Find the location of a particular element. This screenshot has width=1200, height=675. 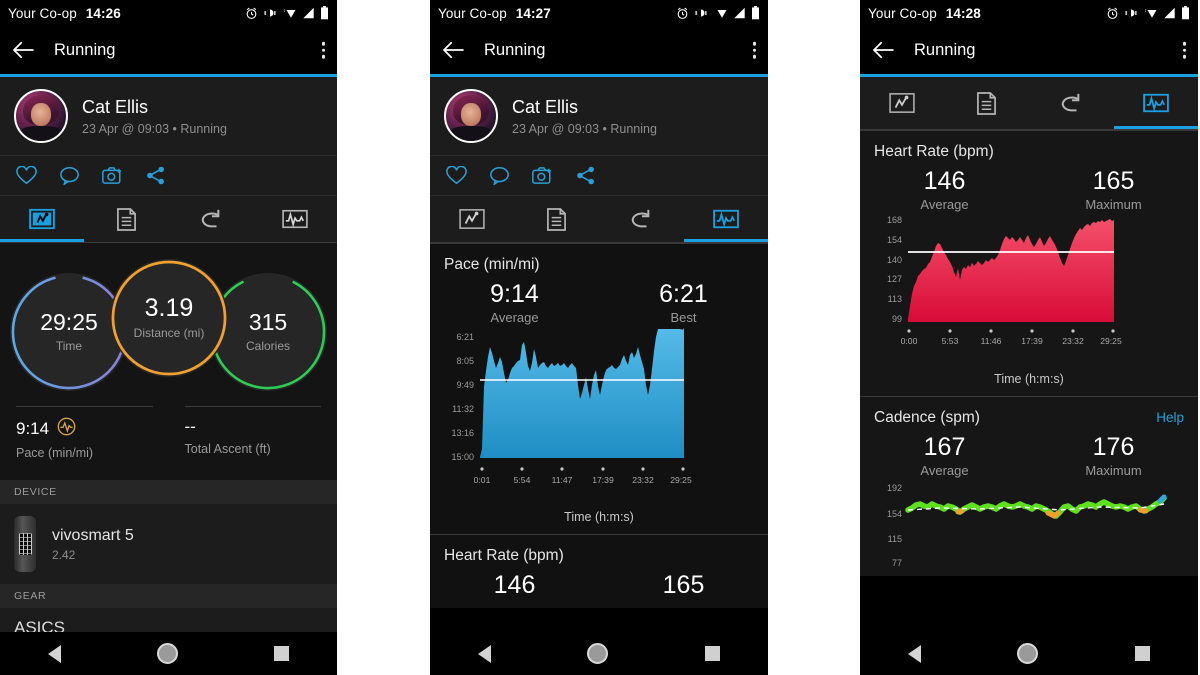

heart-rate-chart-title: Heart Rate (bpm) is located at coordinates (934, 151).